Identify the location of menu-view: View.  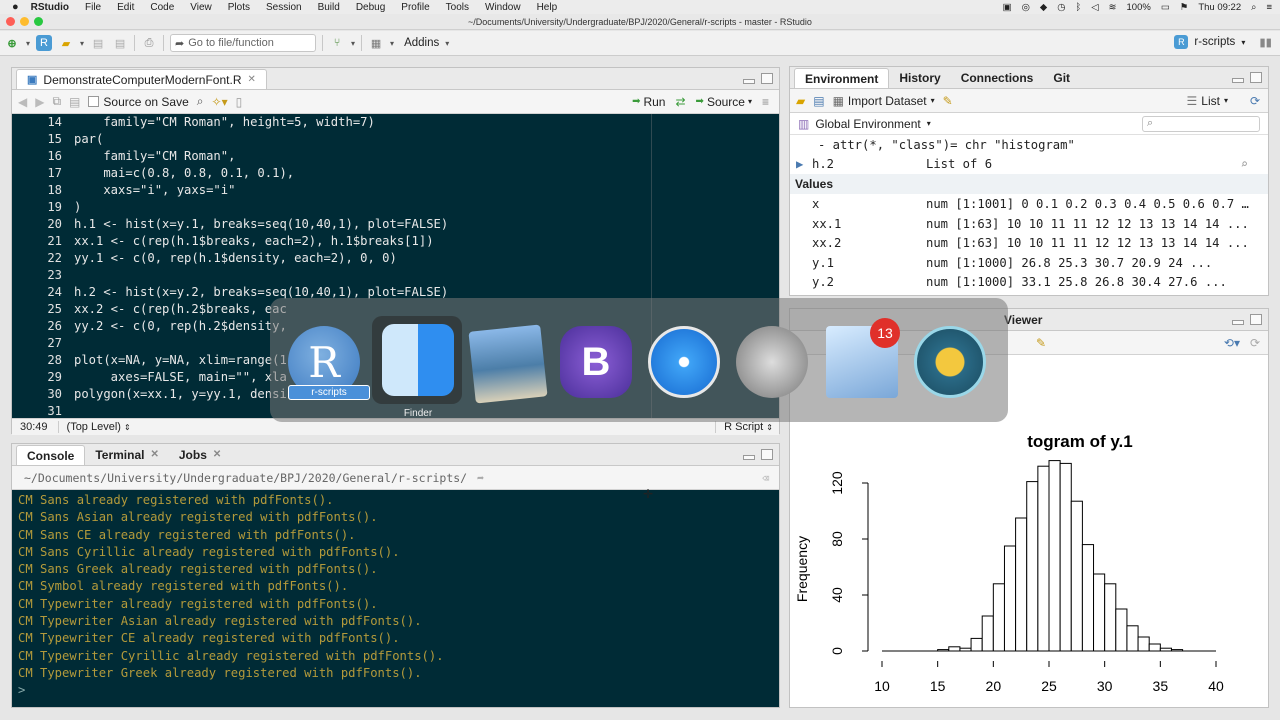
(201, 7).